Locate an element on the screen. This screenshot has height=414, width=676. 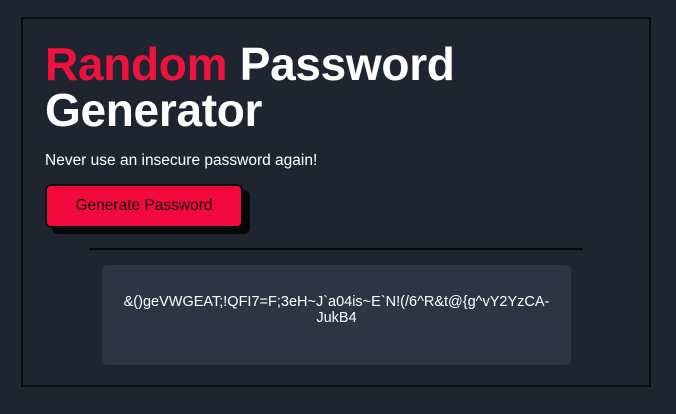
title-accent: Random is located at coordinates (136, 64).